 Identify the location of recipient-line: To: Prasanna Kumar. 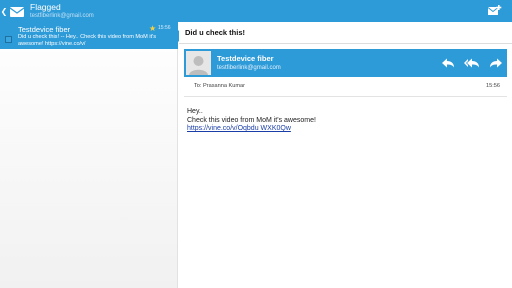
(219, 86).